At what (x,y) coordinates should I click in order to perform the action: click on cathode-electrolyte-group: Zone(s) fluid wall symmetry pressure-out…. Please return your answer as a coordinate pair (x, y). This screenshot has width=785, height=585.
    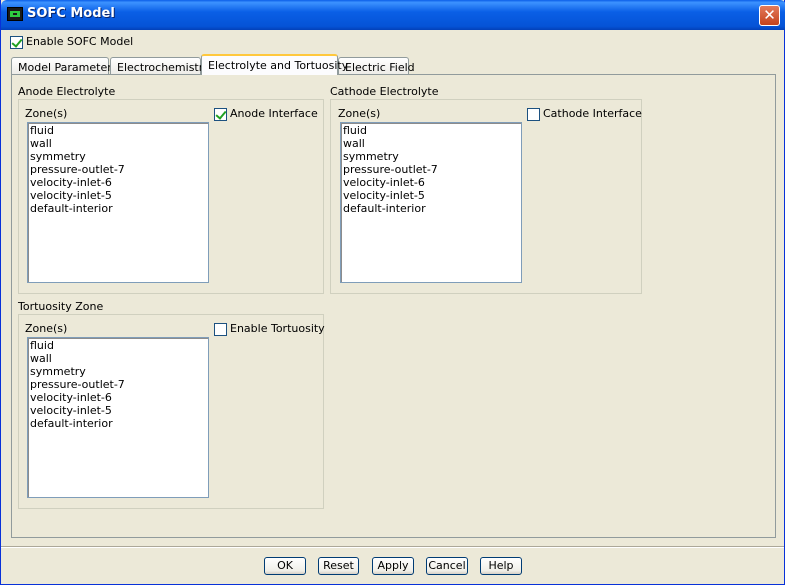
    Looking at the image, I should click on (486, 196).